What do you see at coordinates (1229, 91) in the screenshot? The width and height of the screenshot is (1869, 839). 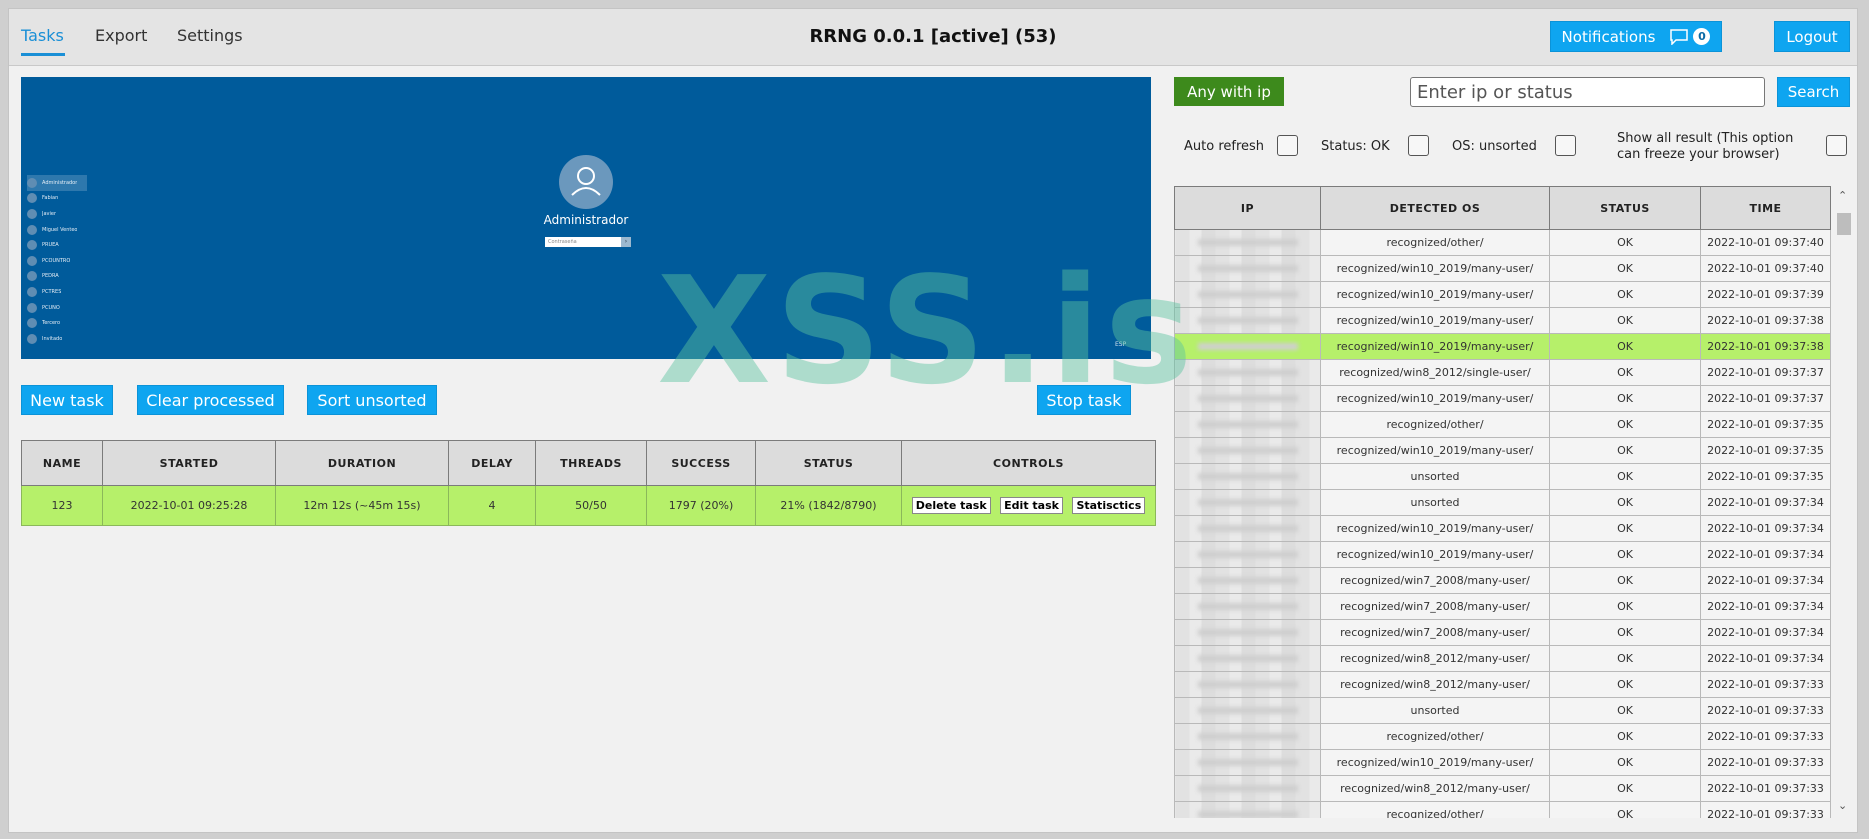 I see `any-with-ip-button: Any with ip` at bounding box center [1229, 91].